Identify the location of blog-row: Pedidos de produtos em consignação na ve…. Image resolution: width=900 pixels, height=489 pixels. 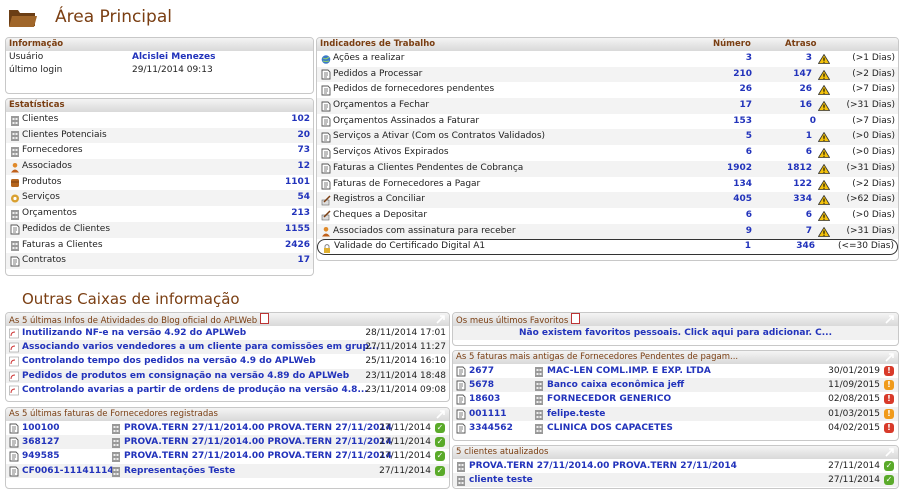
(227, 375).